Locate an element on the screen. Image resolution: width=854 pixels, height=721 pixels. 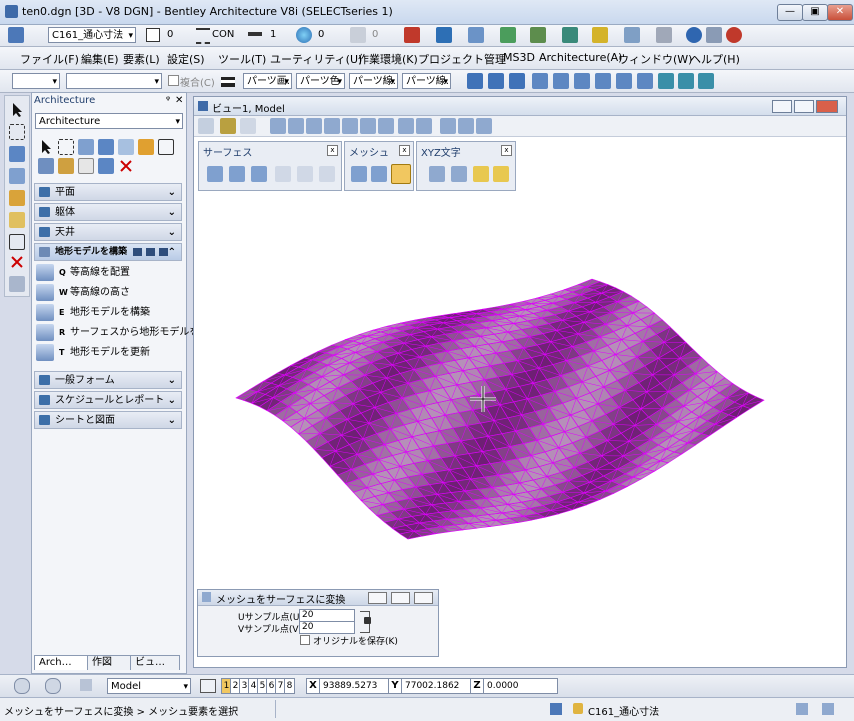
linestyle-value: CON is located at coordinates (223, 34).